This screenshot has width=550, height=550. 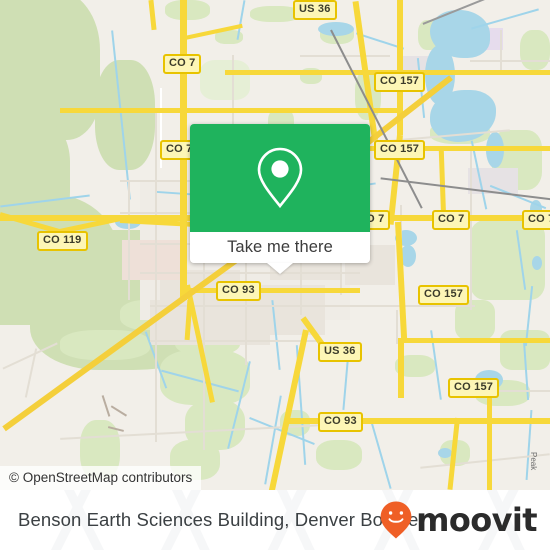 What do you see at coordinates (533, 461) in the screenshot?
I see `creek-label: Peak` at bounding box center [533, 461].